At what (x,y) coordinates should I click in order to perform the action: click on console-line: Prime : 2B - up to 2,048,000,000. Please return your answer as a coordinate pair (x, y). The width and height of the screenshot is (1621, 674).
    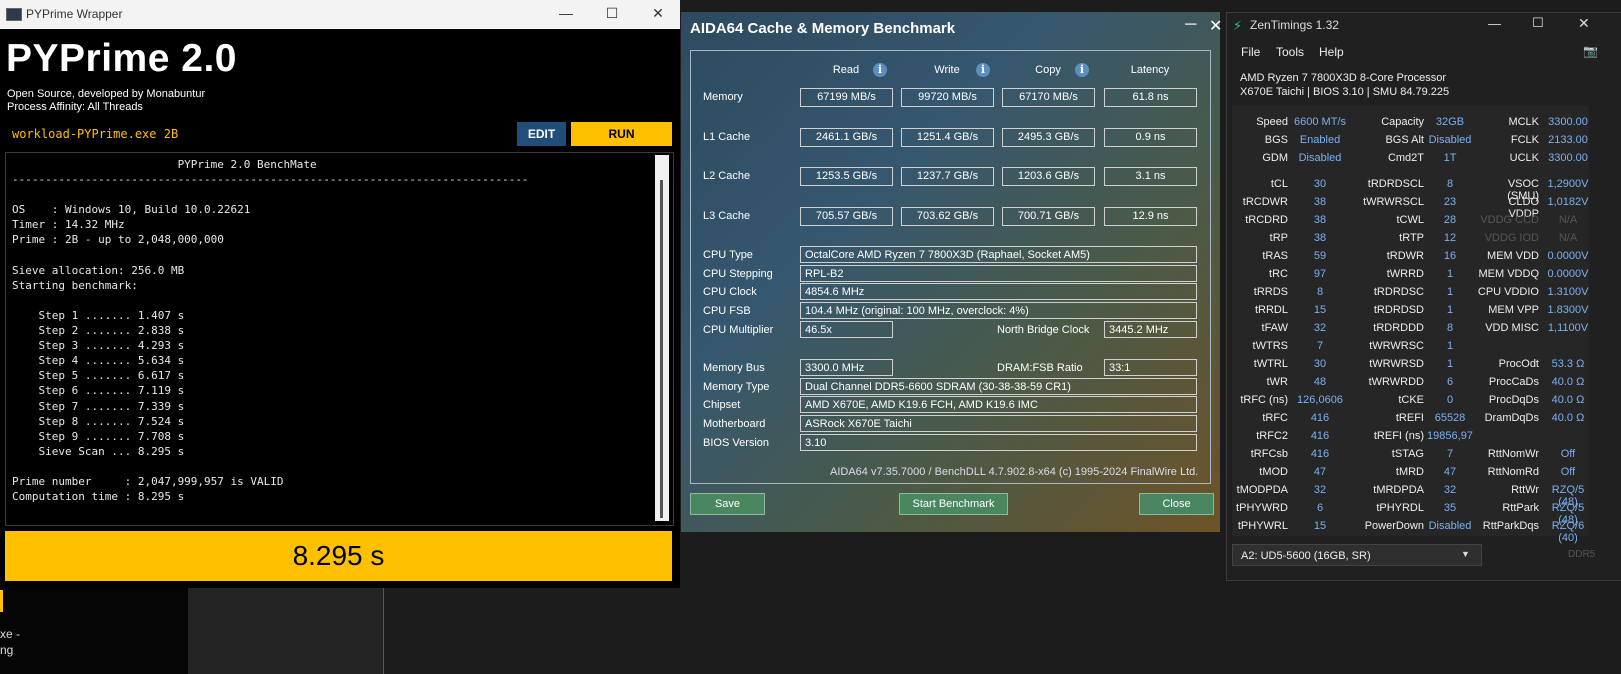
    Looking at the image, I should click on (118, 240).